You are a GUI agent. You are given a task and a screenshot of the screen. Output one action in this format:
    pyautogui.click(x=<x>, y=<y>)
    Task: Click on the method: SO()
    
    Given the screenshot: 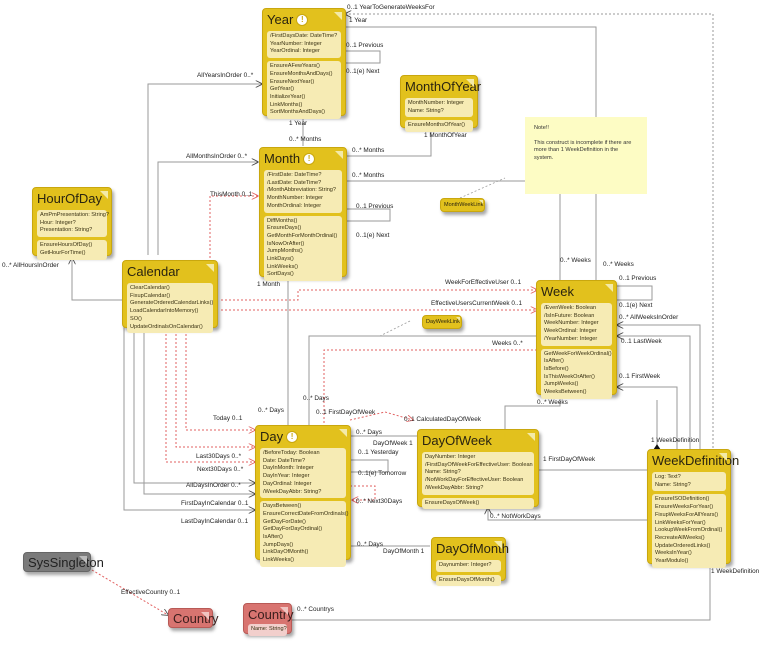 What is the action you would take?
    pyautogui.click(x=136, y=318)
    